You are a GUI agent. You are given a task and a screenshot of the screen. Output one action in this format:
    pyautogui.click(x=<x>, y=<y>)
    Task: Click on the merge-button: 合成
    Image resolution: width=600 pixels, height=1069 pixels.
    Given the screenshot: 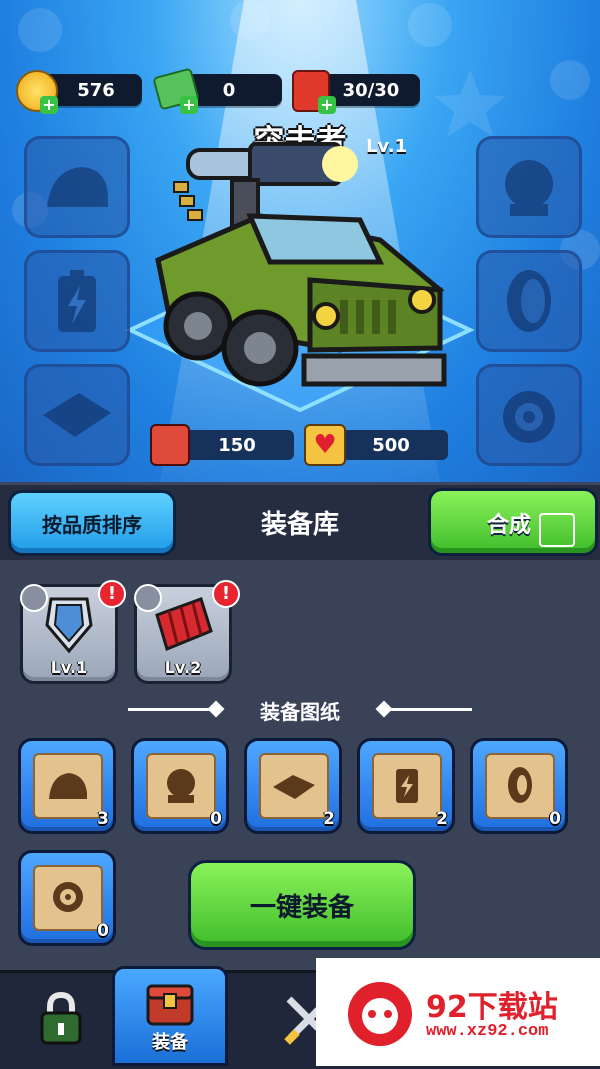 What is the action you would take?
    pyautogui.click(x=513, y=522)
    